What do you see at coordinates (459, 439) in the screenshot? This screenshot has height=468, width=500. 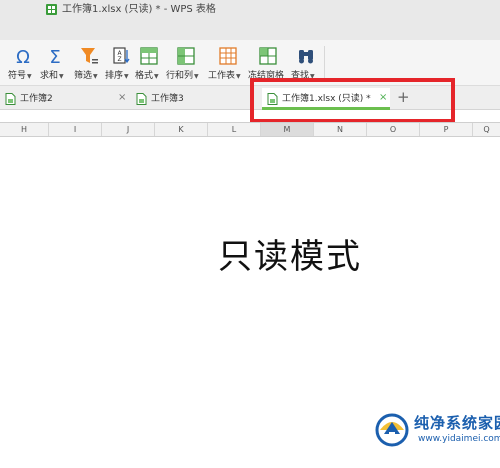 I see `watermark-url: www.yidaimei.com` at bounding box center [459, 439].